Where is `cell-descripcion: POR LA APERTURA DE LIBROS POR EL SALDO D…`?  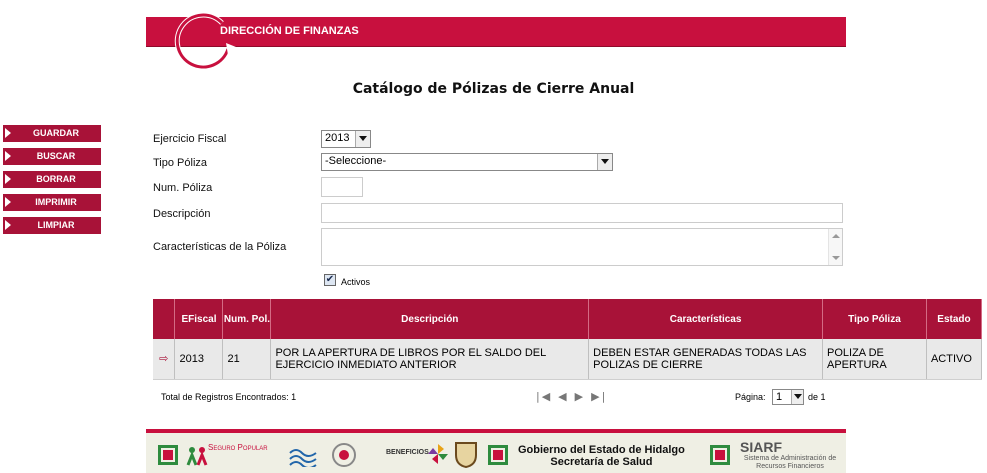 cell-descripcion: POR LA APERTURA DE LIBROS POR EL SALDO D… is located at coordinates (430, 359).